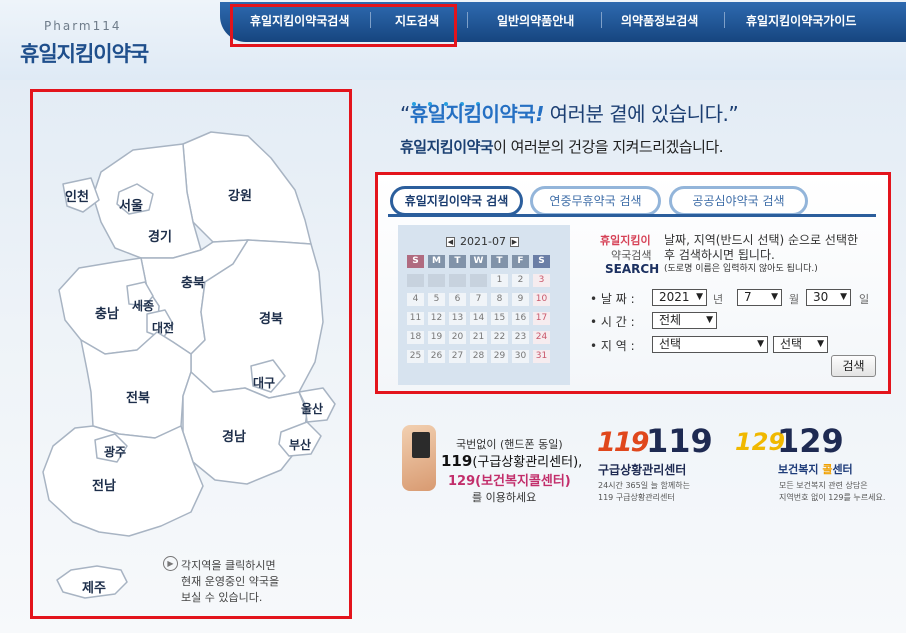  Describe the element at coordinates (234, 435) in the screenshot. I see `label-gyeongnam: 경남` at that location.